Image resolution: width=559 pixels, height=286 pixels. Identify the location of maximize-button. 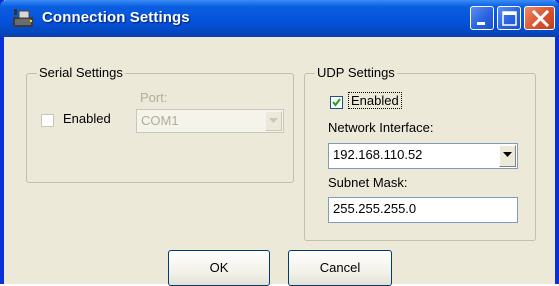
(509, 18).